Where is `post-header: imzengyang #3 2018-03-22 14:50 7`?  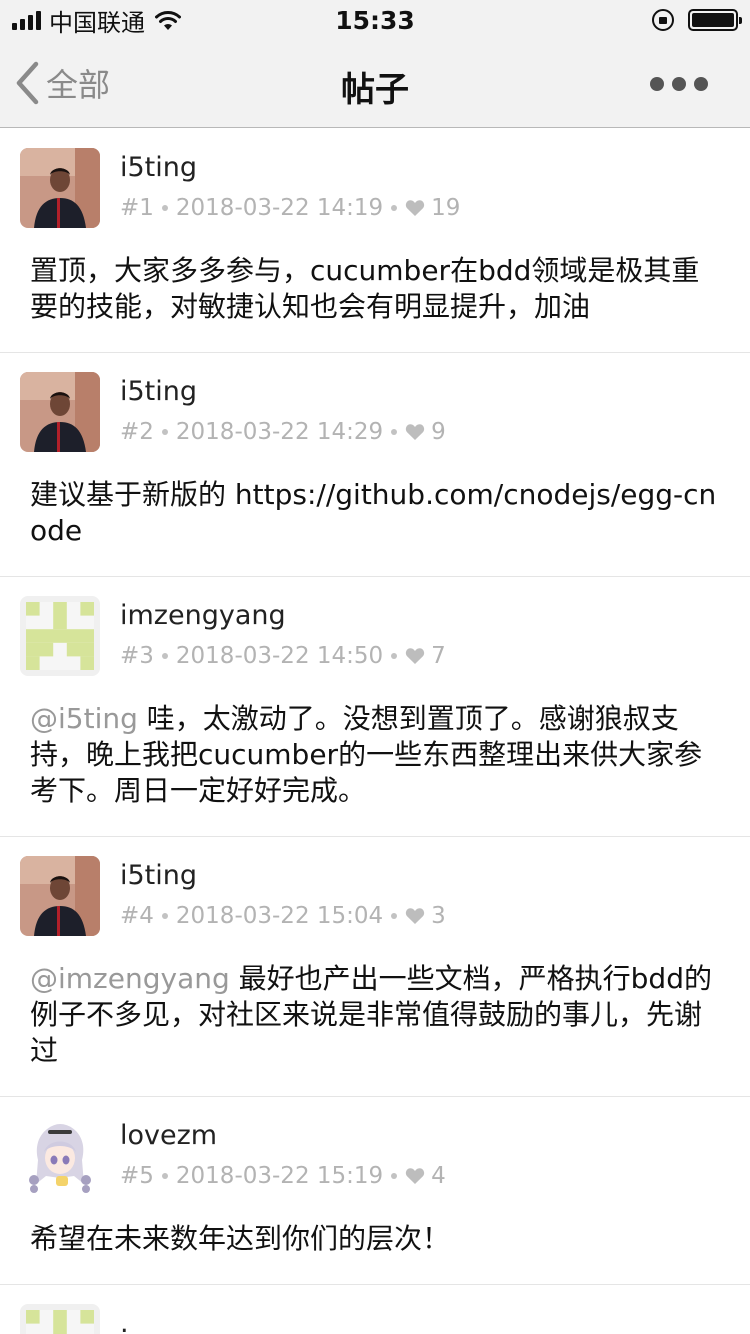 post-header: imzengyang #3 2018-03-22 14:50 7 is located at coordinates (375, 636).